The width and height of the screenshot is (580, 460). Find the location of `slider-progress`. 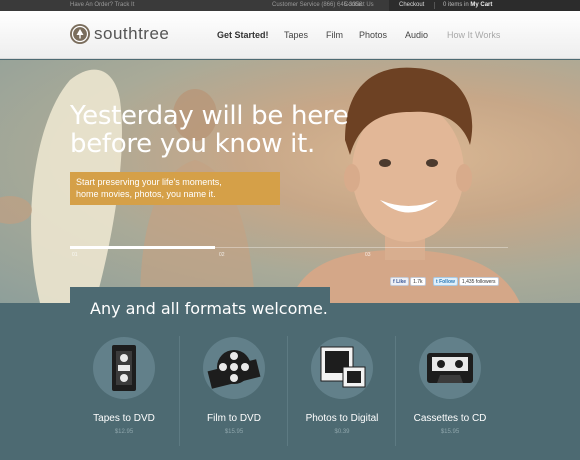

slider-progress is located at coordinates (142, 247).